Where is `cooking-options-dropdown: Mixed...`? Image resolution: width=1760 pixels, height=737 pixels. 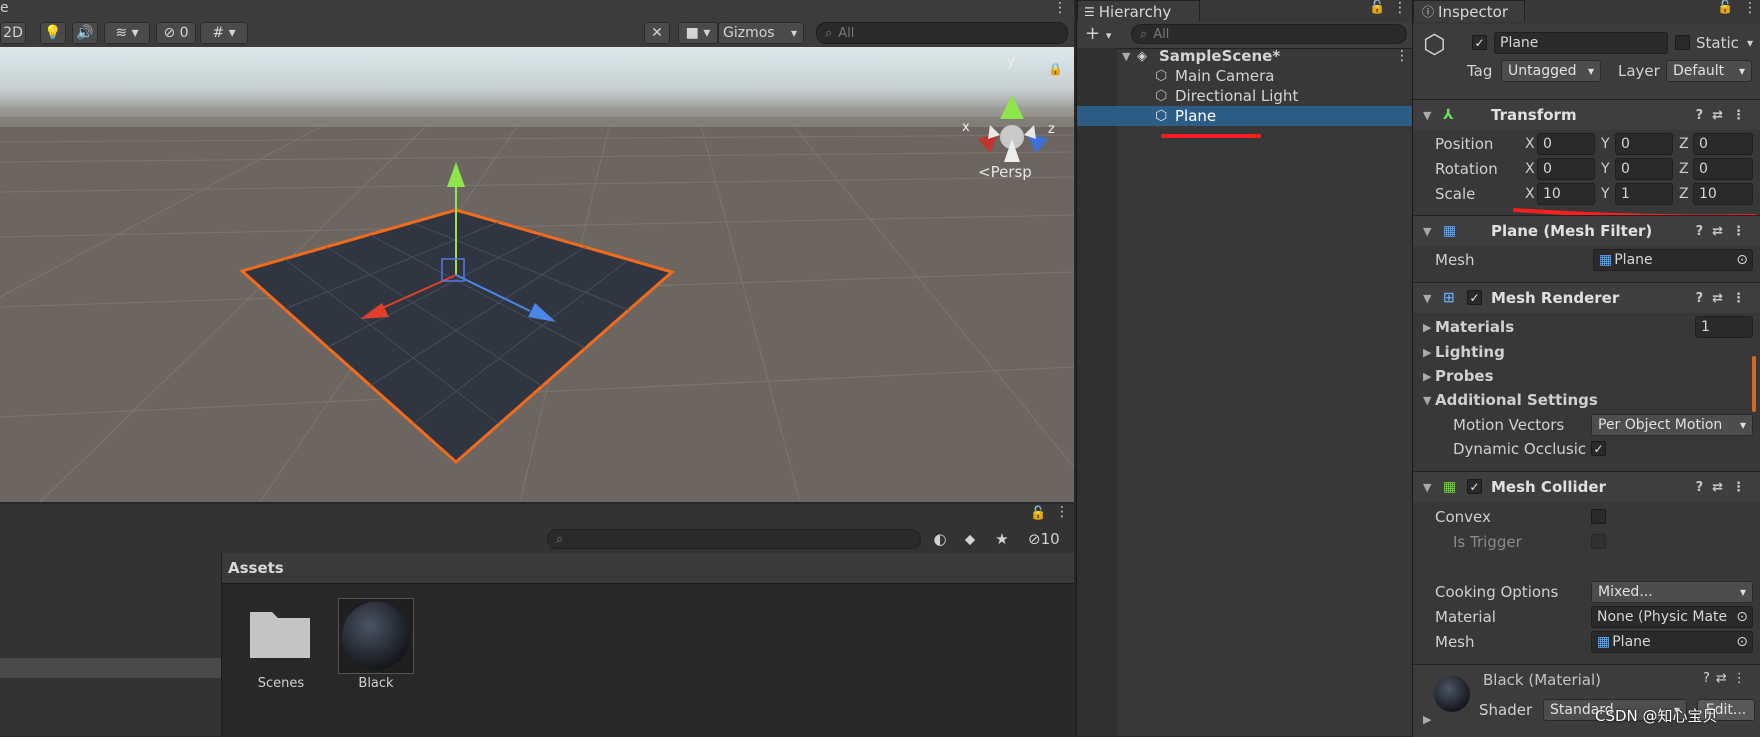 cooking-options-dropdown: Mixed... is located at coordinates (1672, 592).